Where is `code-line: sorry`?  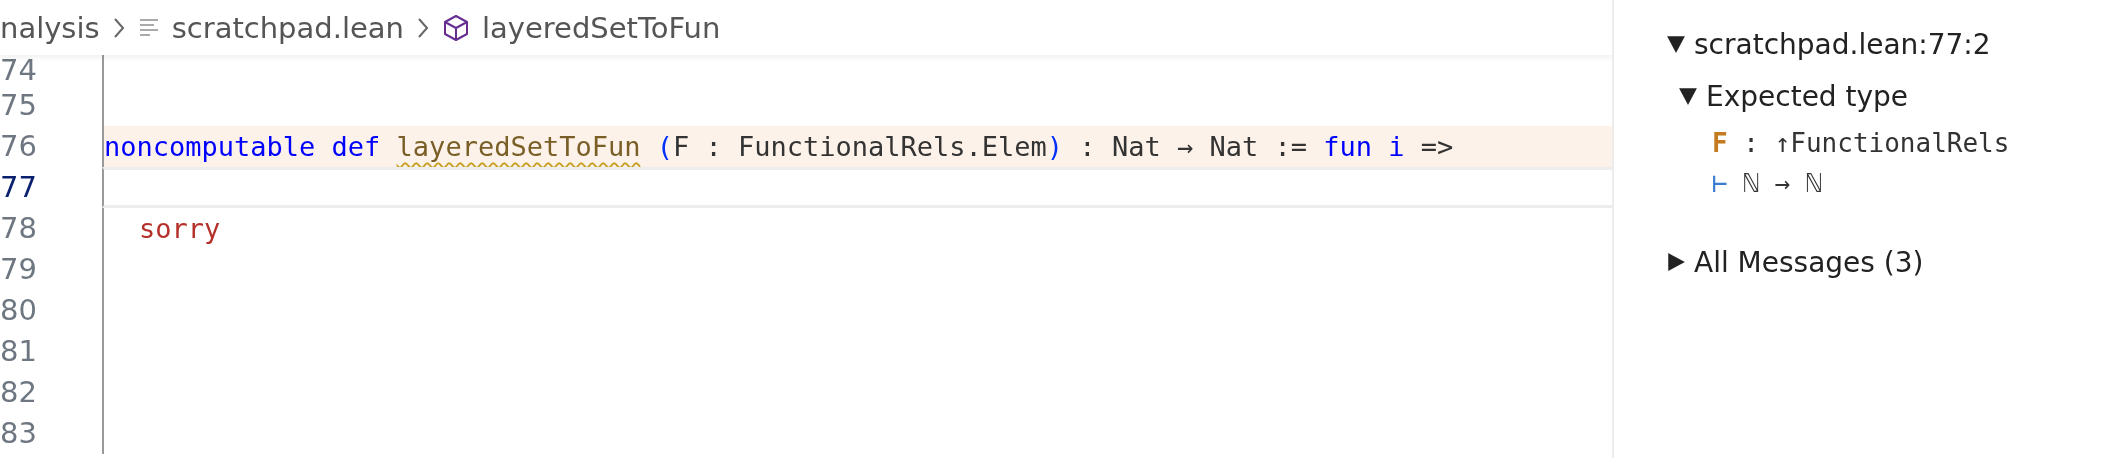 code-line: sorry is located at coordinates (180, 228).